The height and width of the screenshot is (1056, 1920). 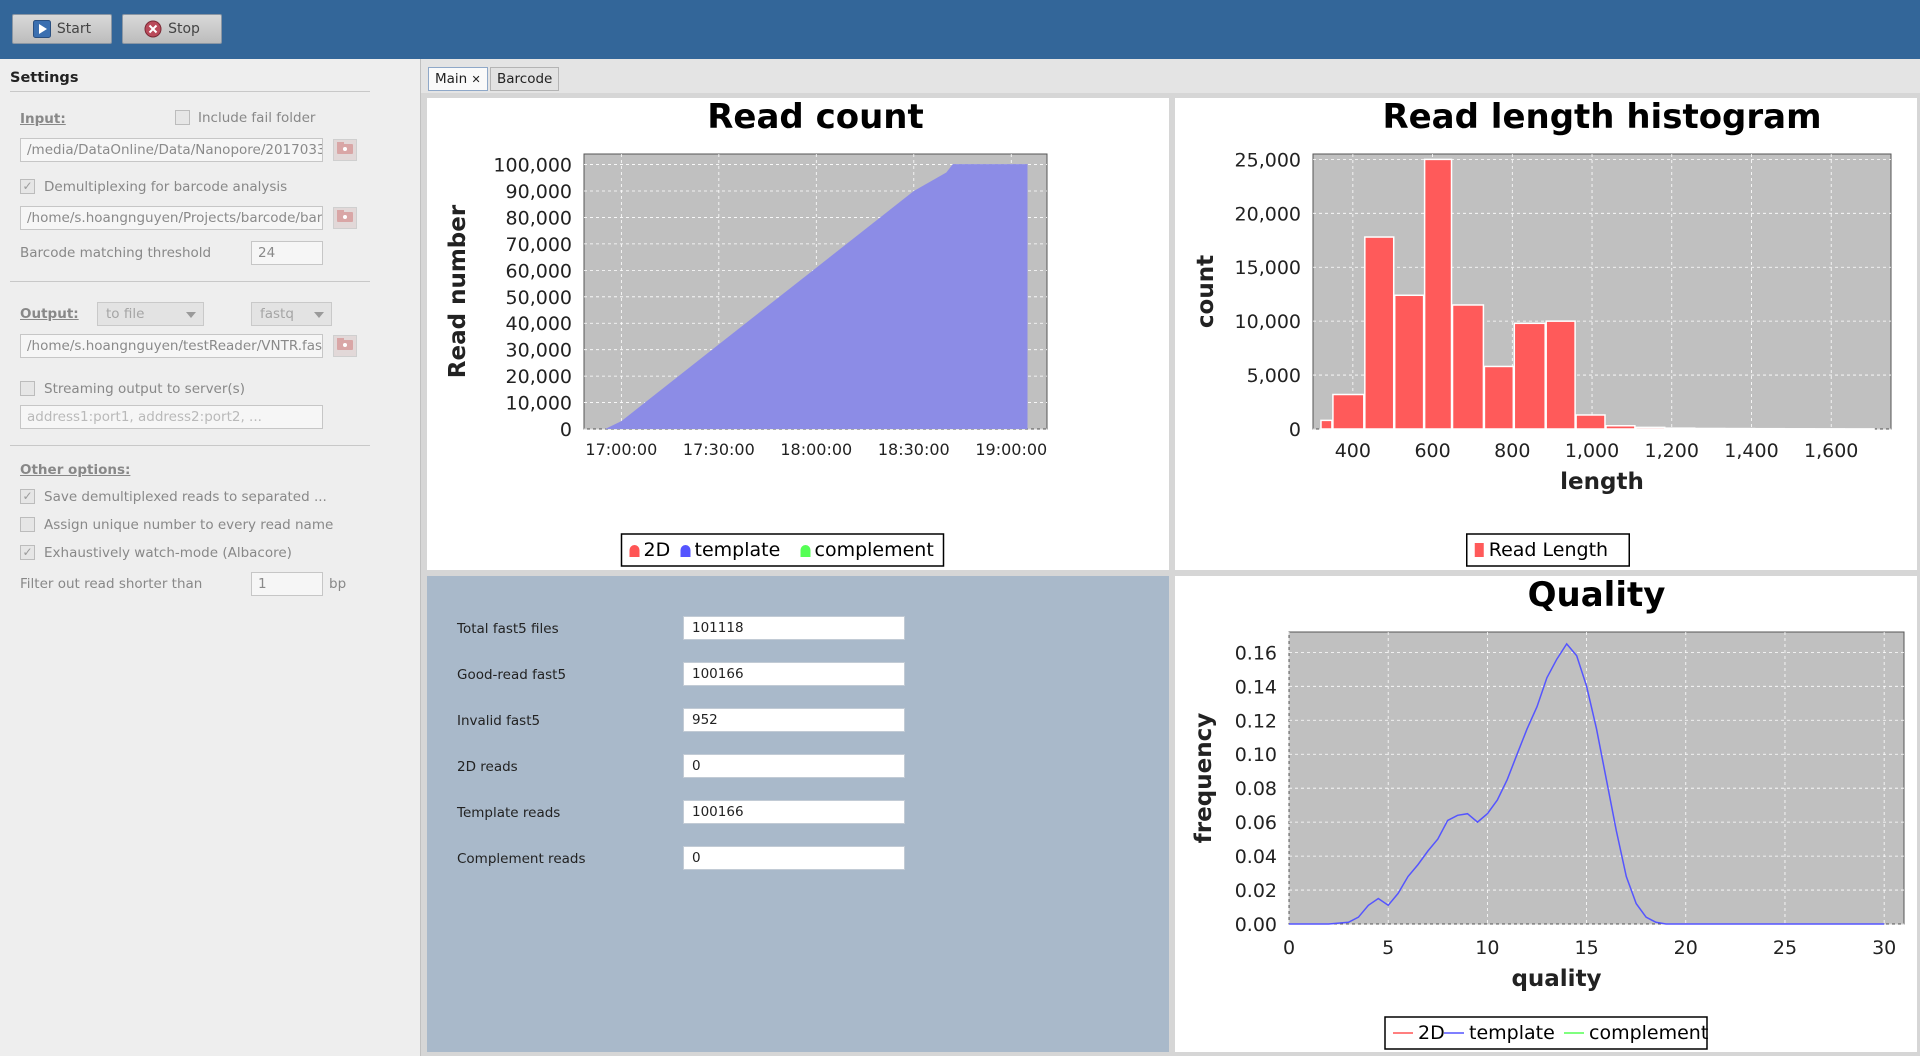 I want to click on input-path-field: /media/DataOnline/Data/Nanopore/2017033, so click(x=171, y=150).